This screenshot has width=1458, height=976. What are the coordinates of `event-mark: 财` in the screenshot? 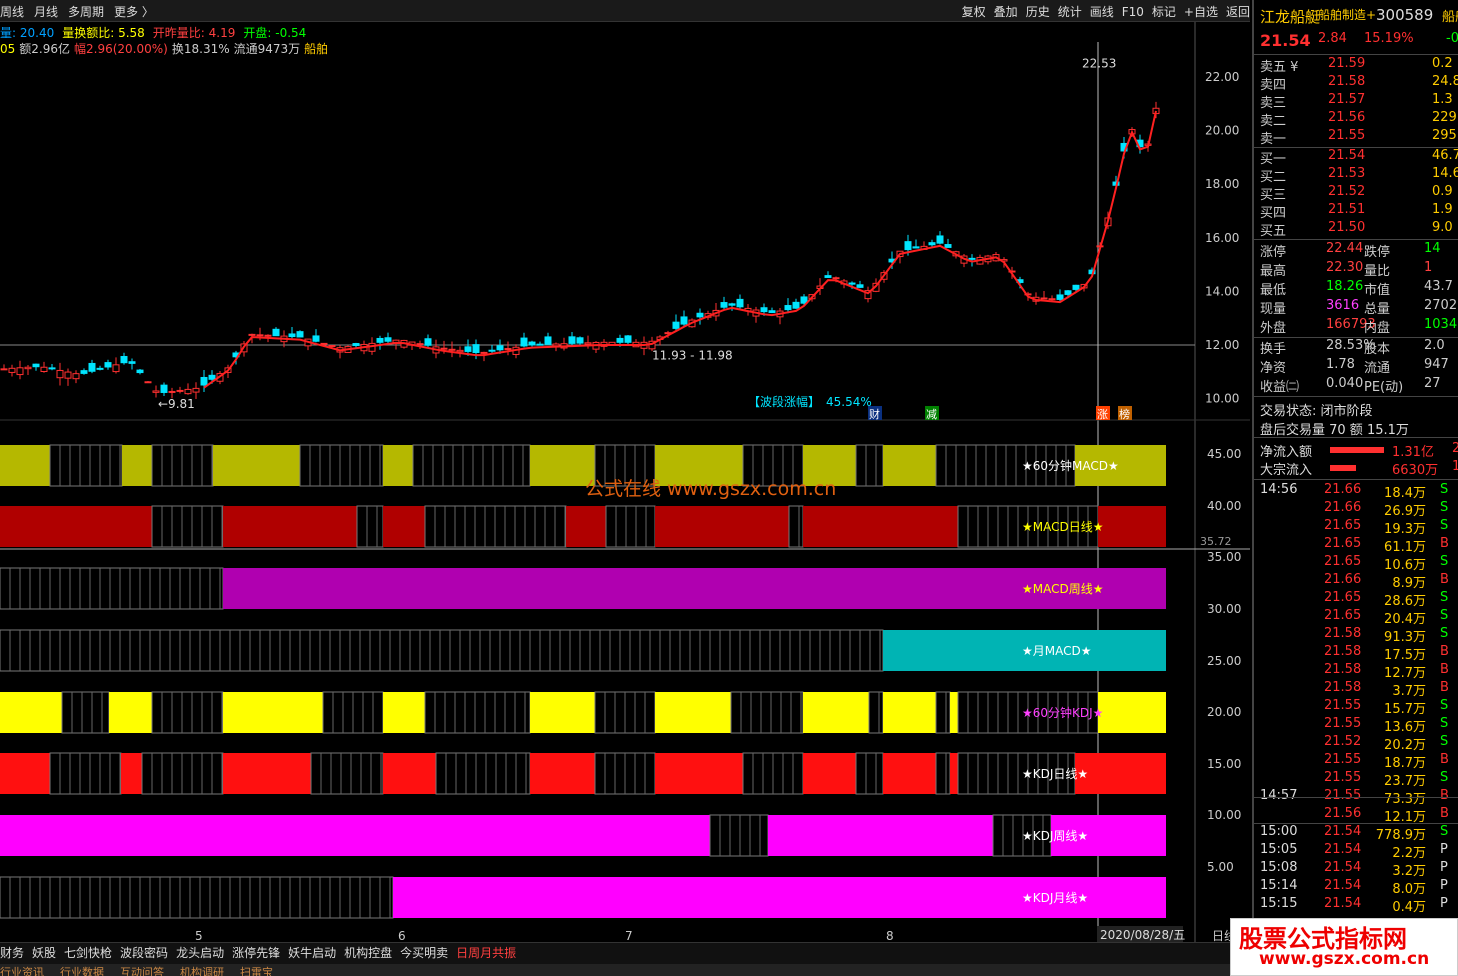 It's located at (875, 413).